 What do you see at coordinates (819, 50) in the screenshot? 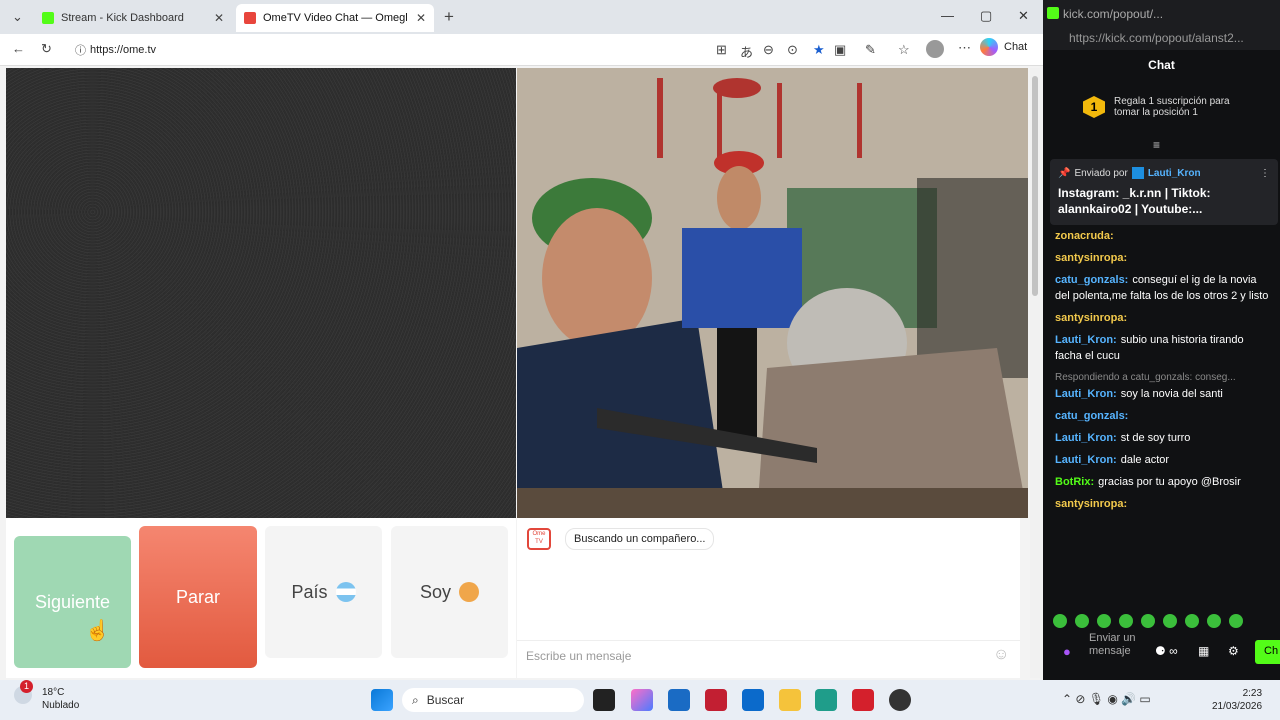
I see `favorite-star-icon: ★` at bounding box center [819, 50].